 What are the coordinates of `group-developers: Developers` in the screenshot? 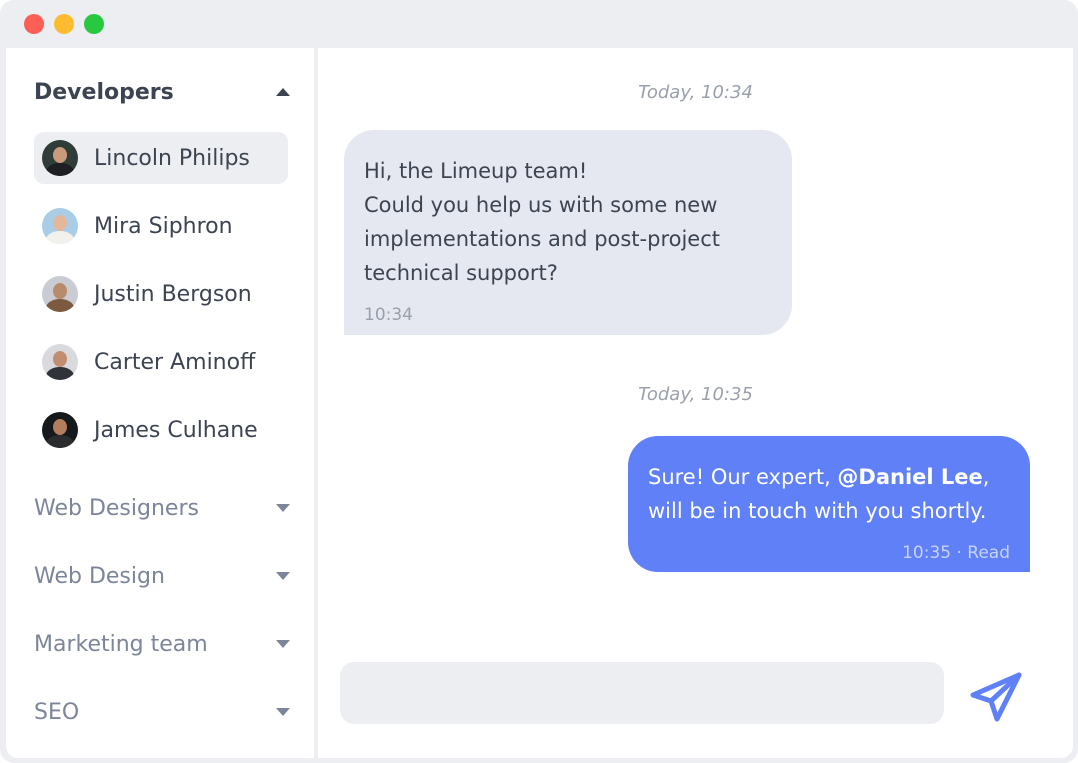 It's located at (162, 92).